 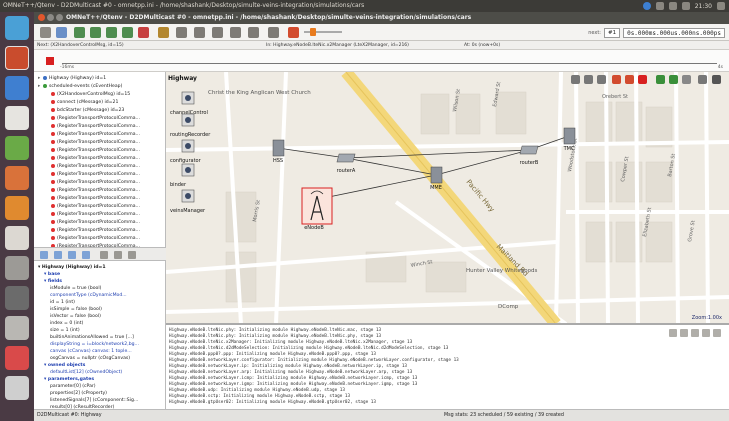 What do you see at coordinates (88, 95) in the screenshot?
I see `tree-item: (X2HandoverControlMsg) id=15` at bounding box center [88, 95].